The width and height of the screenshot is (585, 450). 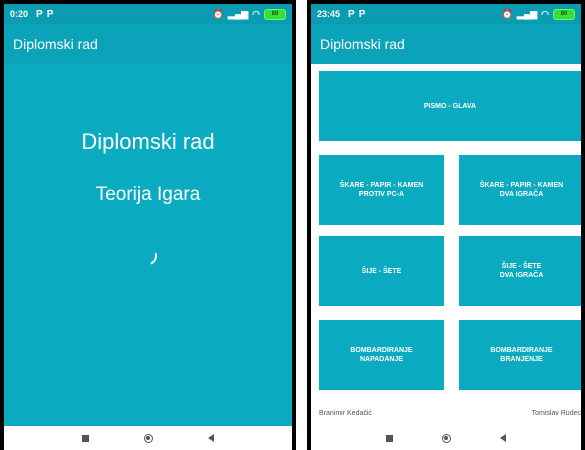 I want to click on author-right: Tomislav Rudec, so click(x=556, y=413).